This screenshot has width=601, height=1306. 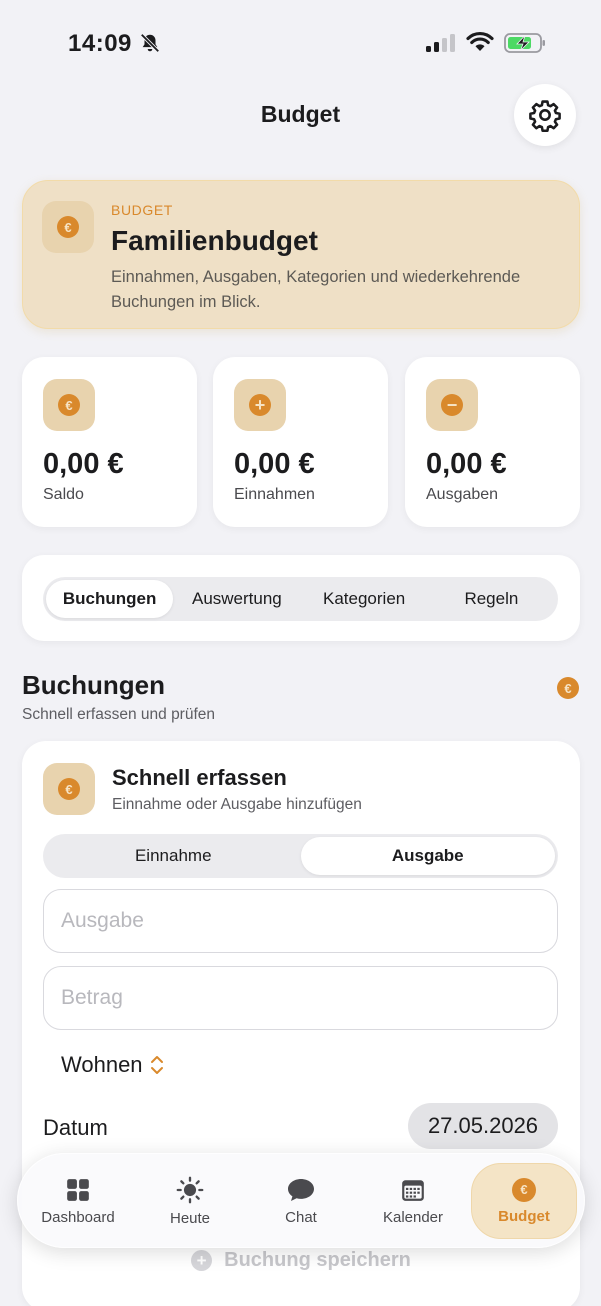 I want to click on hero-eyebrow: BUDGET, so click(x=142, y=210).